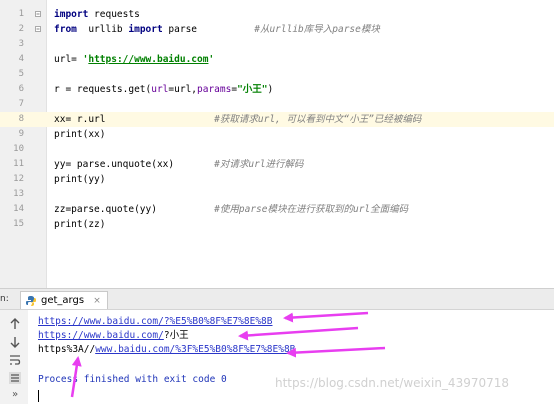  I want to click on line-number: 3, so click(21, 44).